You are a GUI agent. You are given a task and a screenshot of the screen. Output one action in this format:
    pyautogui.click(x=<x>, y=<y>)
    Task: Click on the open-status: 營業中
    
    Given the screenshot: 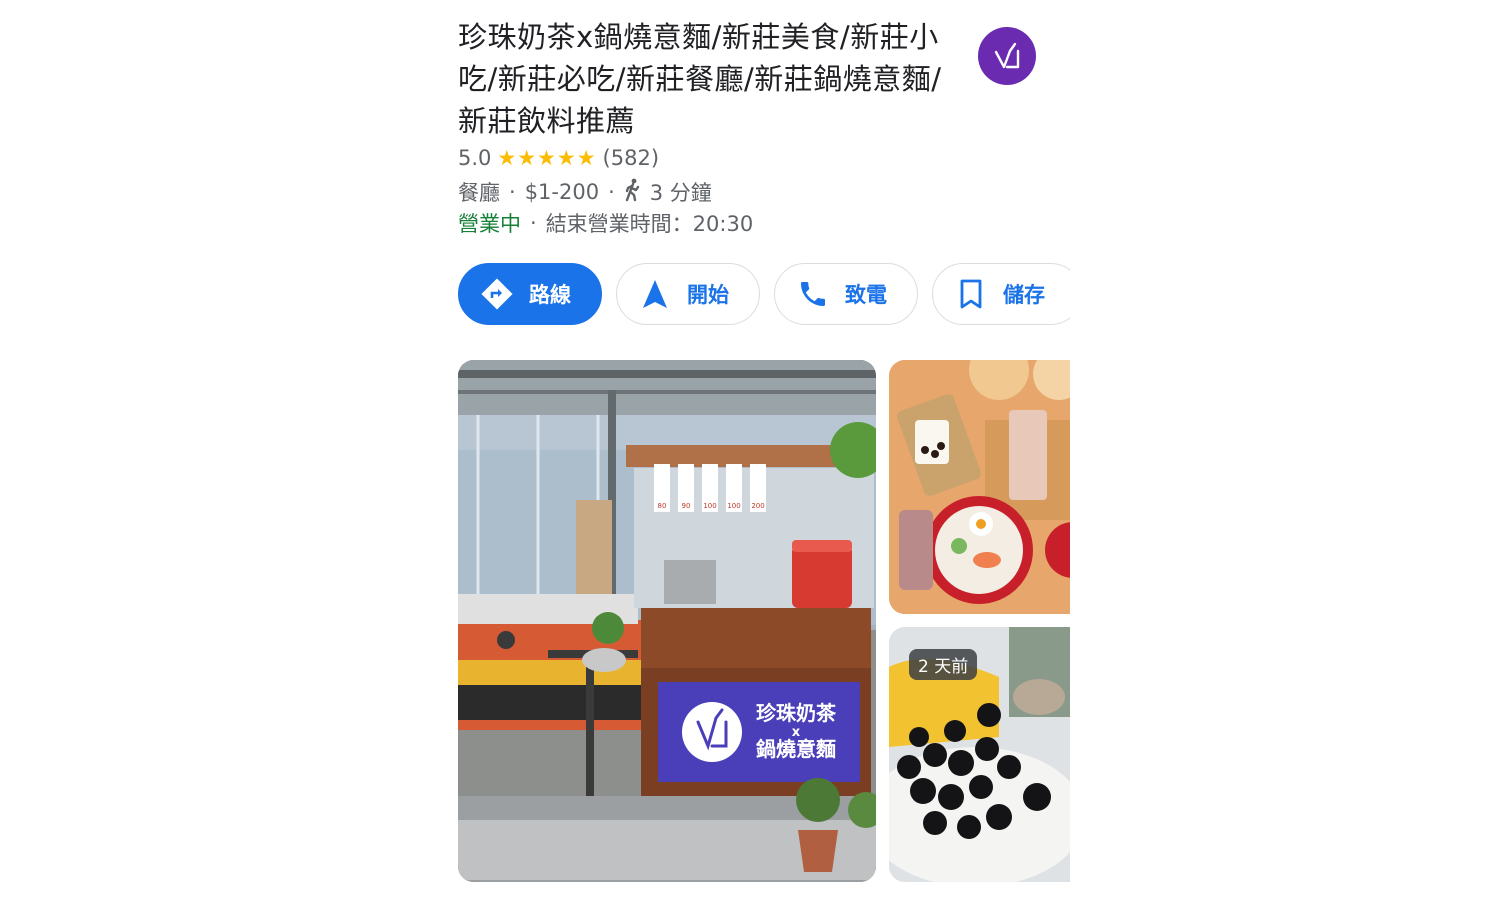 What is the action you would take?
    pyautogui.click(x=489, y=224)
    